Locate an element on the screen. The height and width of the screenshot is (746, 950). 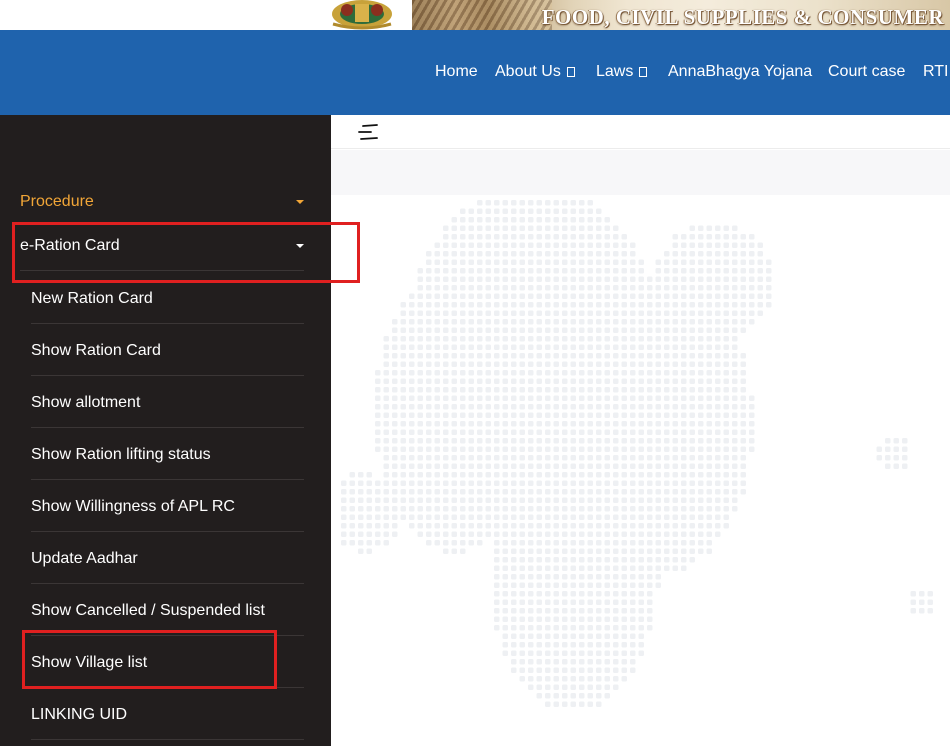
submenu-show-willingness-apl-rc: Show Willingness of APL RC is located at coordinates (167, 506).